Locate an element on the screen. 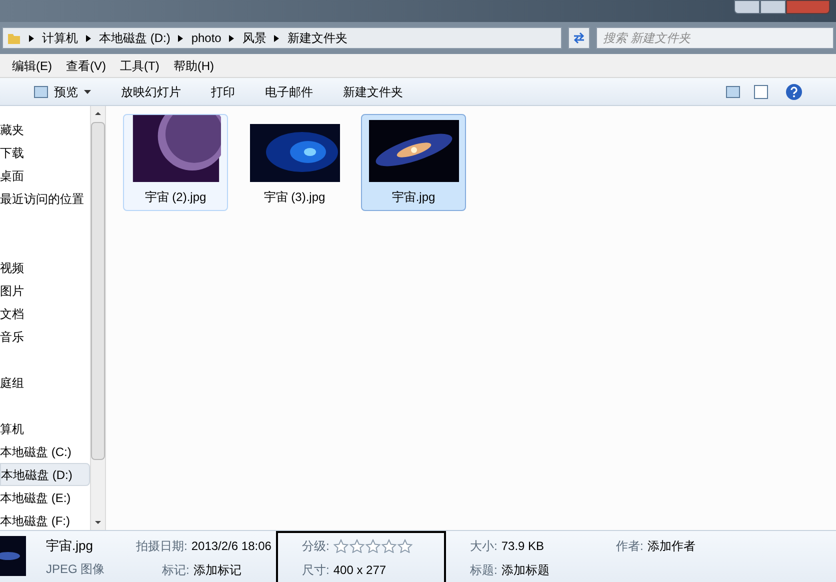 The height and width of the screenshot is (582, 836). breadcrumb-item: 计算机 is located at coordinates (60, 38).